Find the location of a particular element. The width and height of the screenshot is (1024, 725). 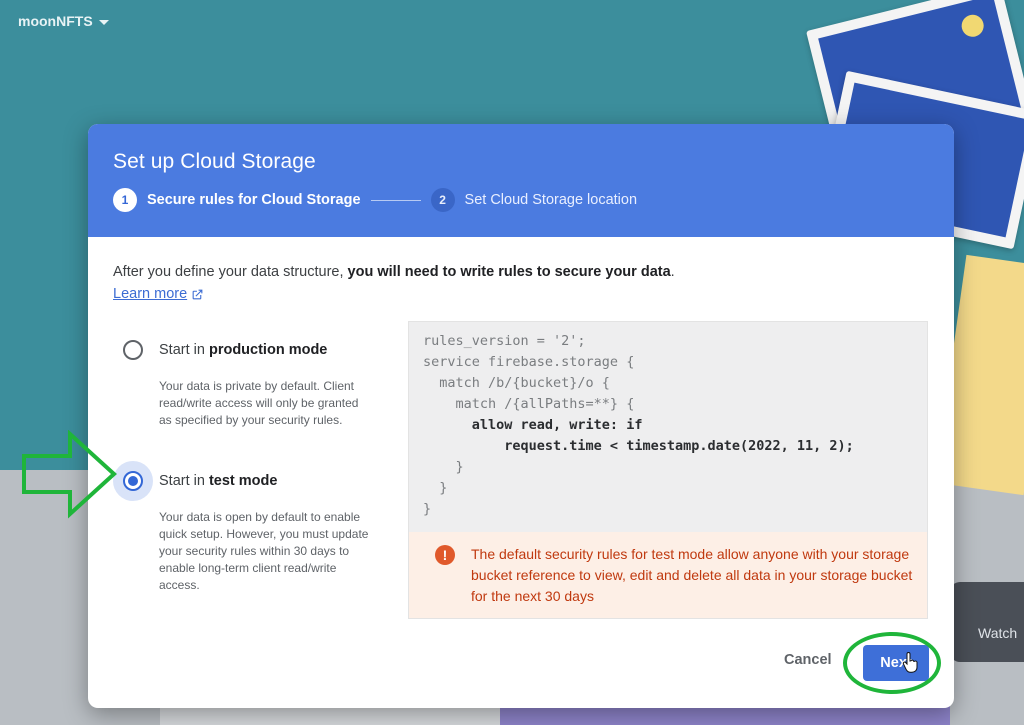

code-line: rules_version = '2'; is located at coordinates (504, 341).